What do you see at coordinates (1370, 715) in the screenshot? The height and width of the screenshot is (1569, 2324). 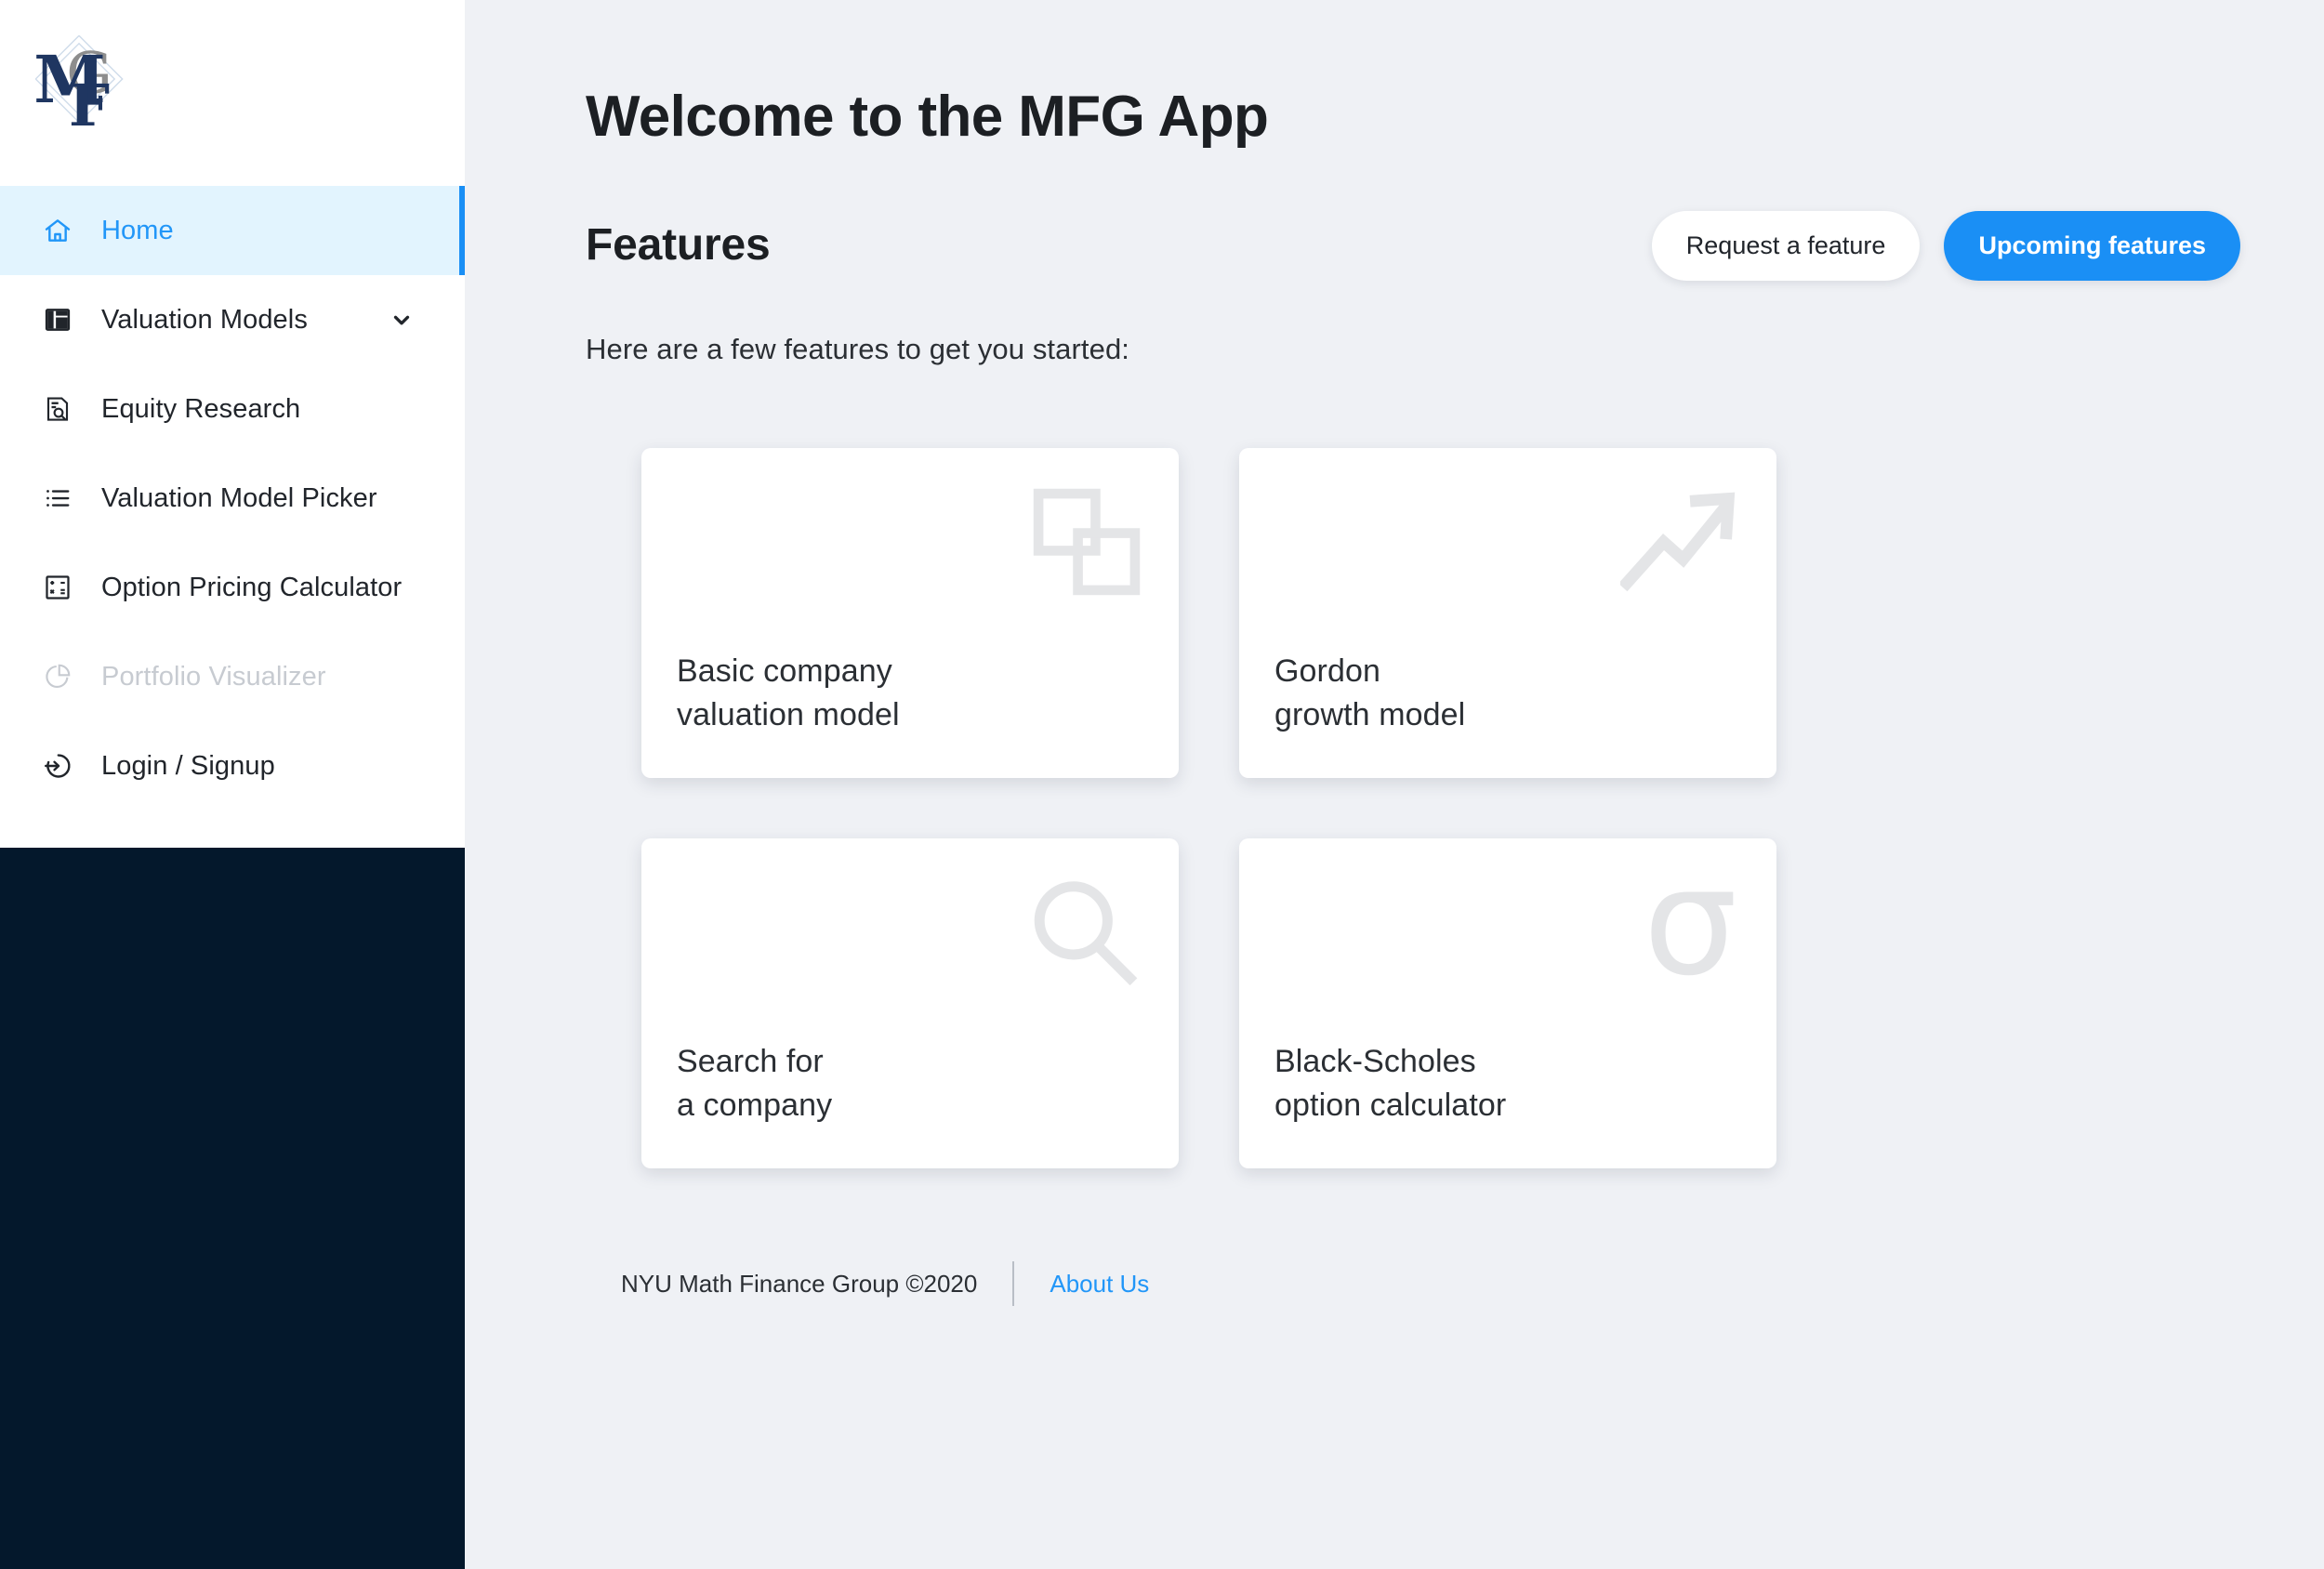 I see `feature-card-line2: growth model` at bounding box center [1370, 715].